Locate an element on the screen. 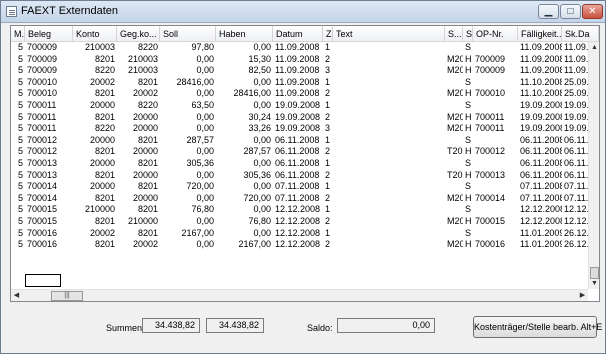 Image resolution: width=606 pixels, height=354 pixels. cell-skonto-datum: 25.09.2 is located at coordinates (575, 82).